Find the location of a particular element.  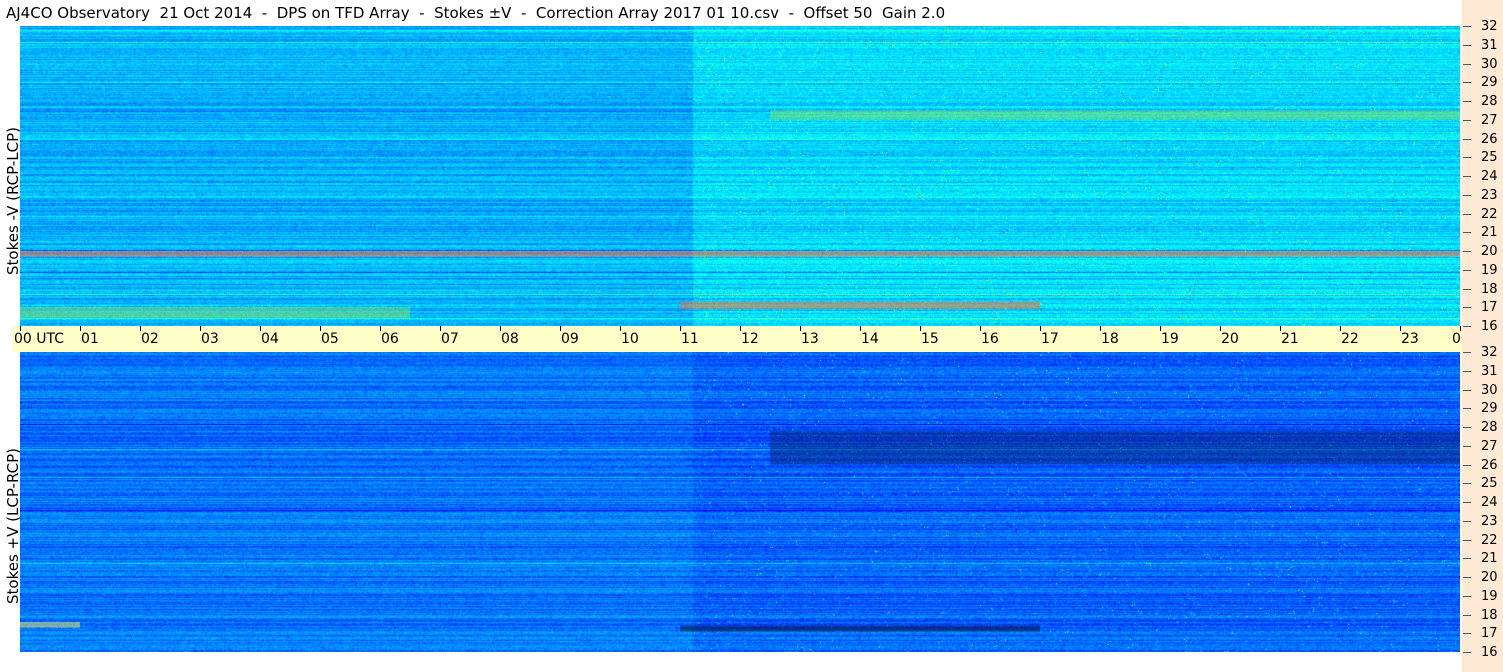

time-tick-label: 09 is located at coordinates (570, 339).